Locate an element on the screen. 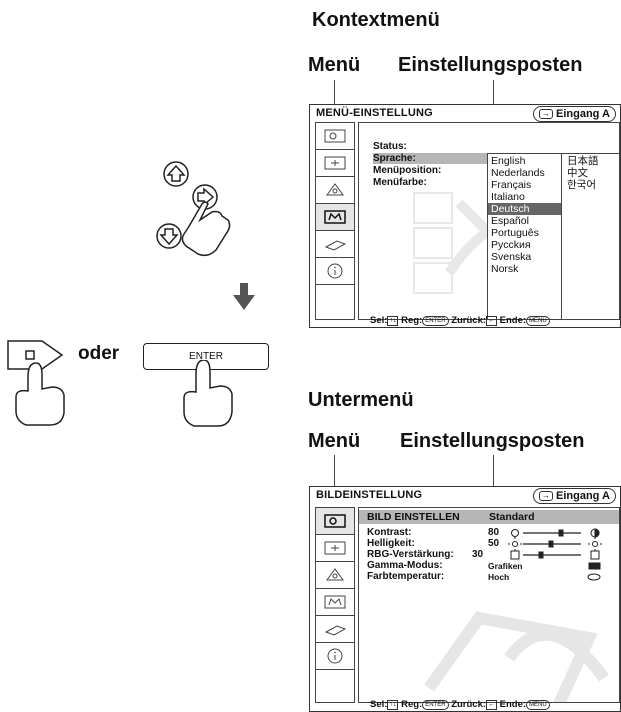 Image resolution: width=621 pixels, height=712 pixels. row-helligkeit-value: 50 is located at coordinates (494, 543).